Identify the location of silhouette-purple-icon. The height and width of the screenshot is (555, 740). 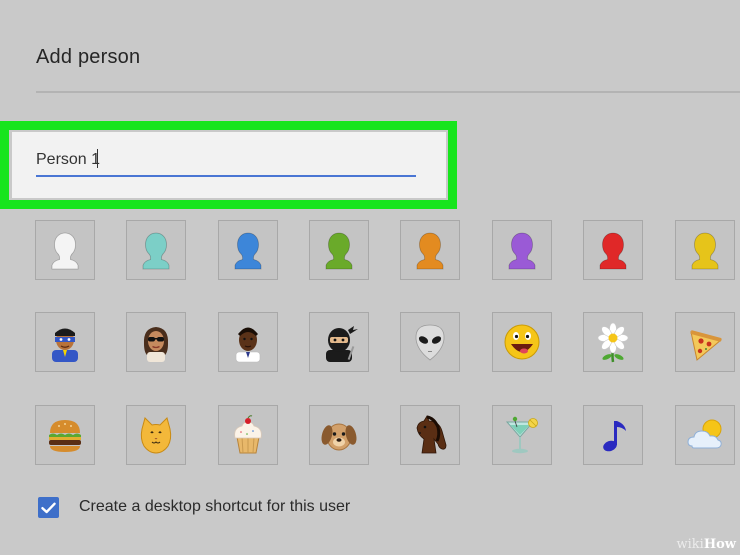
(522, 251).